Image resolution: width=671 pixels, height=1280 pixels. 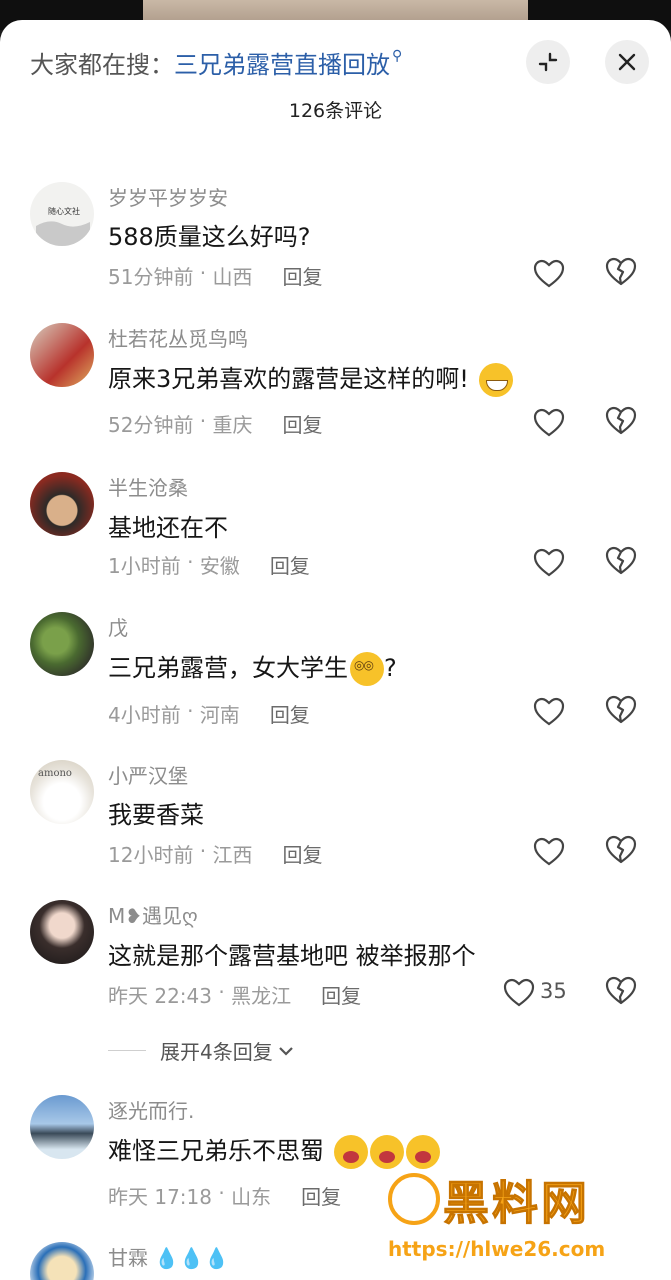 I want to click on comment-location: 河南, so click(x=219, y=715).